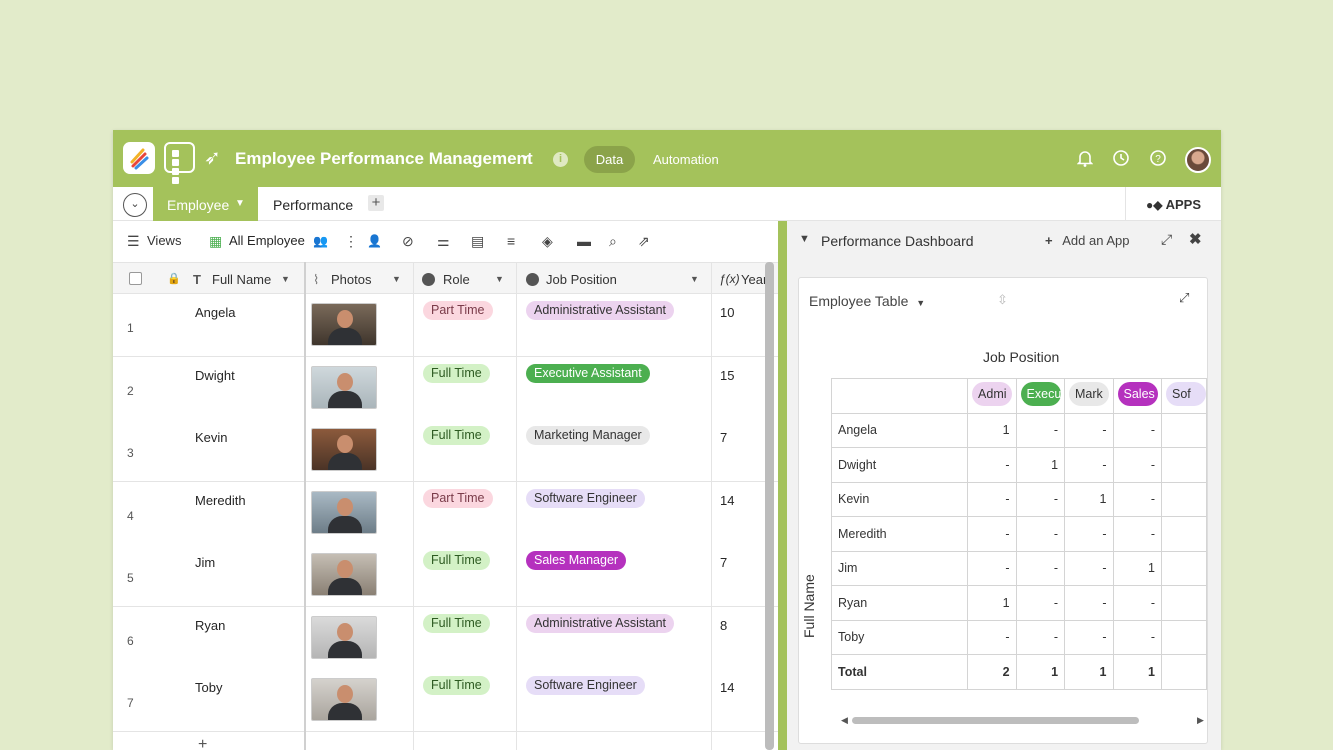 Image resolution: width=1333 pixels, height=750 pixels. I want to click on more-icon: ⋮, so click(351, 241).